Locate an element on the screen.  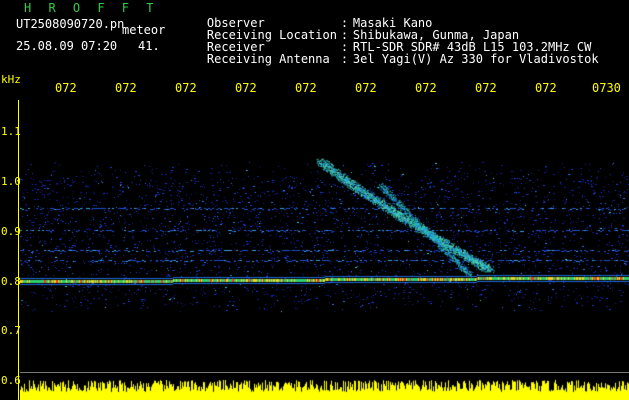
amplitude-baseline is located at coordinates (324, 372).